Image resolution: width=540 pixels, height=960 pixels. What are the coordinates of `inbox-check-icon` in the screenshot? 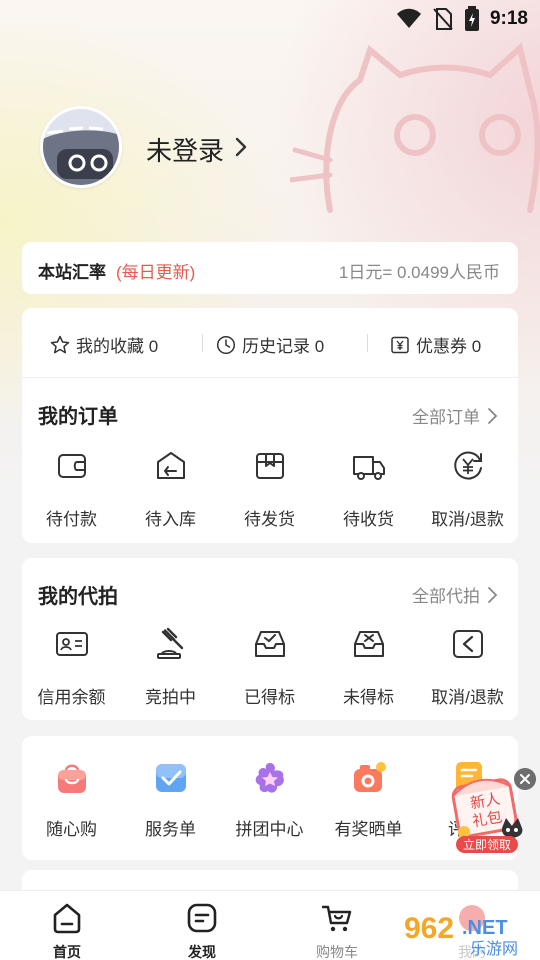 It's located at (269, 644).